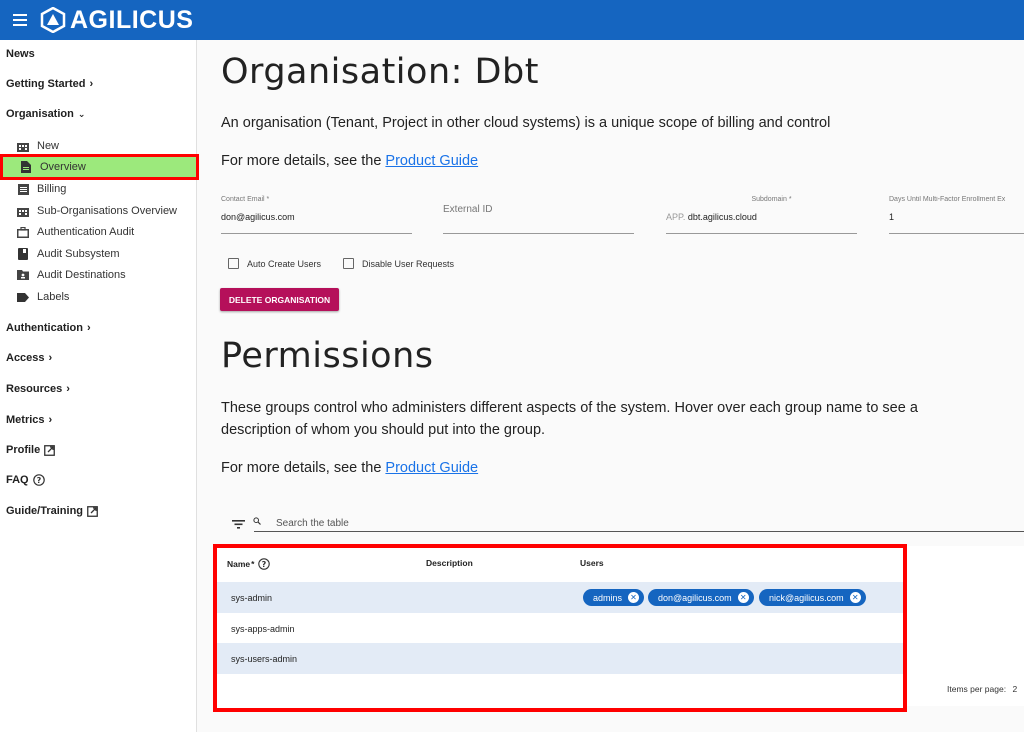  I want to click on permissions-title: Permissions, so click(327, 356).